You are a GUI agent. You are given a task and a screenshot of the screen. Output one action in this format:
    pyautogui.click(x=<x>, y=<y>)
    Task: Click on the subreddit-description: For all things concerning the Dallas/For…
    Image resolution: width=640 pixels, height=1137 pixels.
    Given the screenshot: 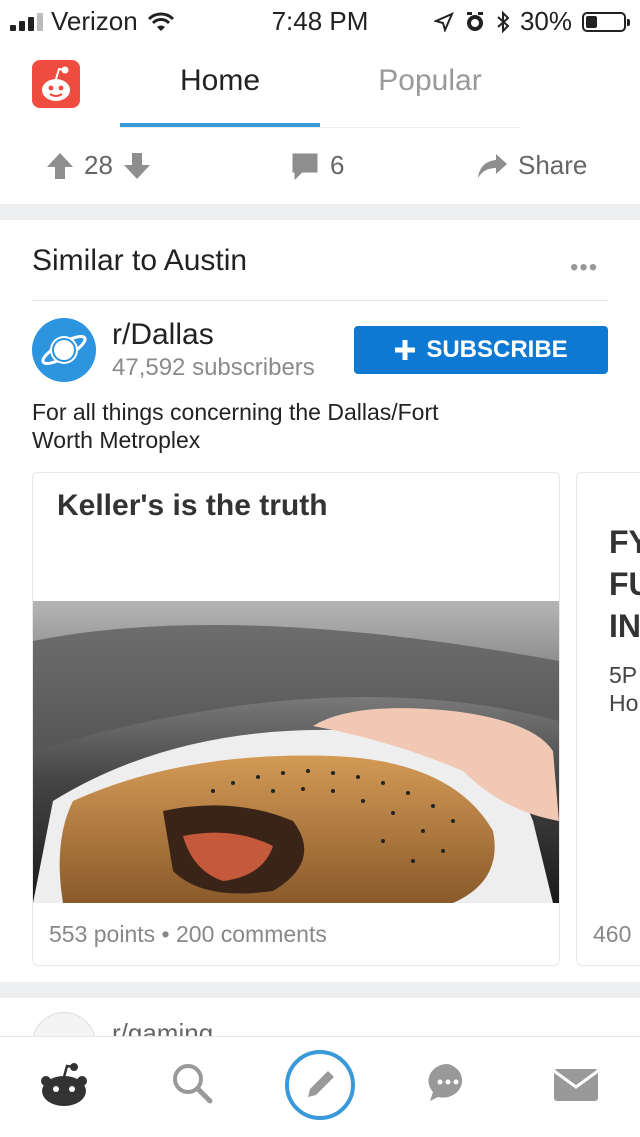 What is the action you would take?
    pyautogui.click(x=235, y=426)
    